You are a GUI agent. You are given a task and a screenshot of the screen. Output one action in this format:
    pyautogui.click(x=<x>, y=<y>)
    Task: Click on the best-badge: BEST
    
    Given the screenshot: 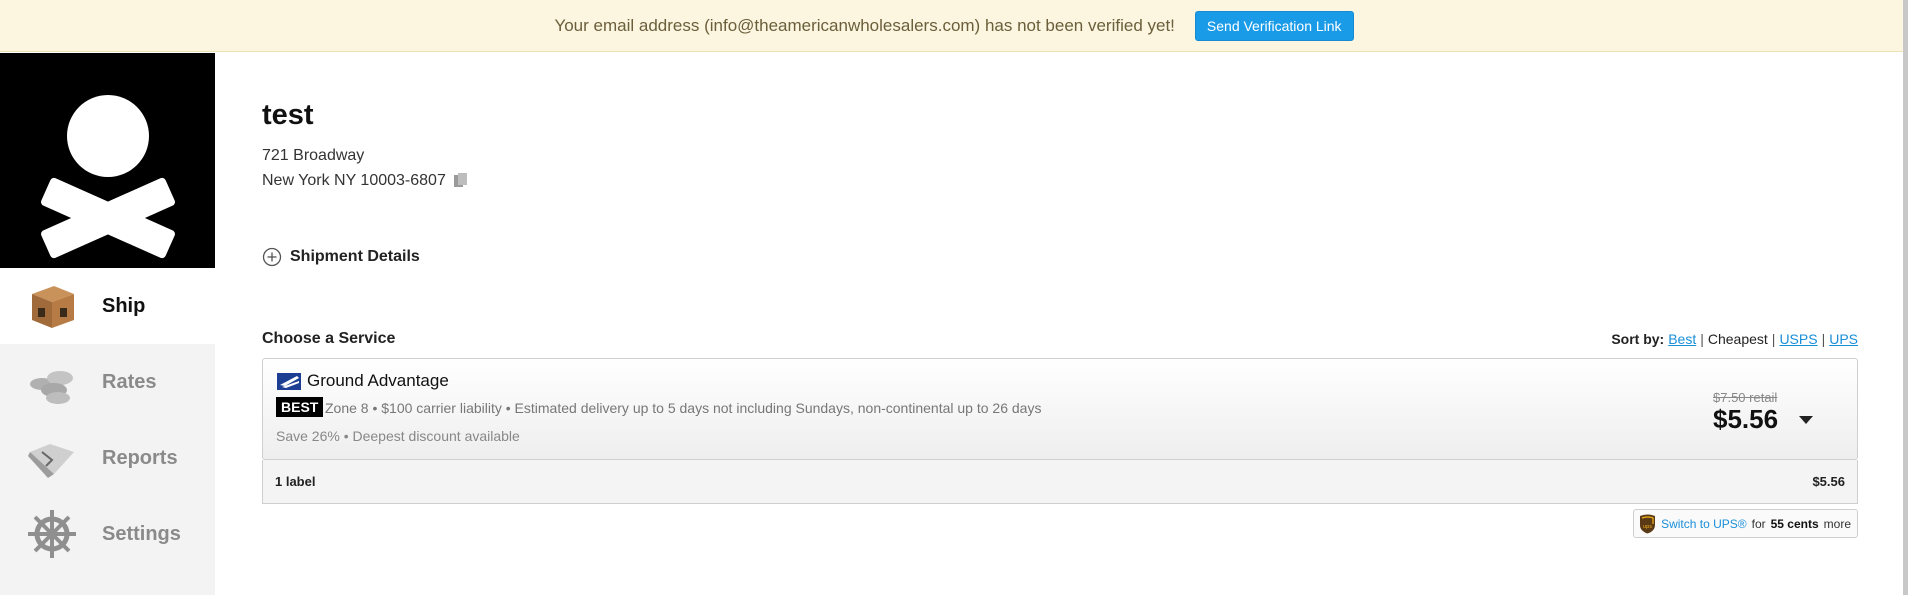 What is the action you would take?
    pyautogui.click(x=300, y=407)
    